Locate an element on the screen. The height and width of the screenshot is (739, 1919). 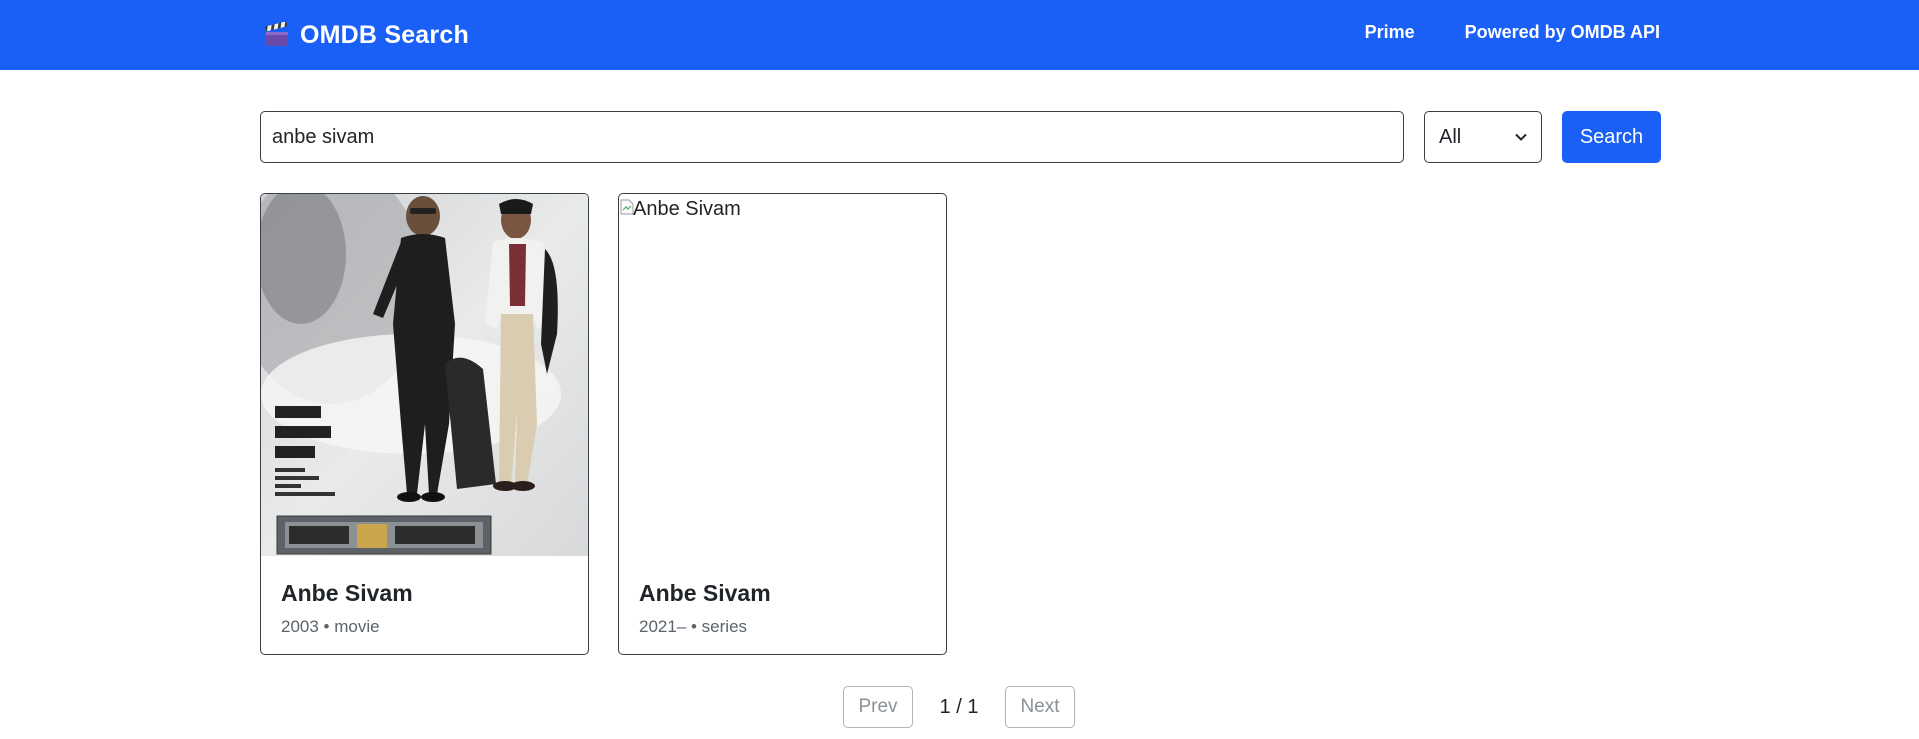
brand-title: OMDB Search is located at coordinates (384, 34).